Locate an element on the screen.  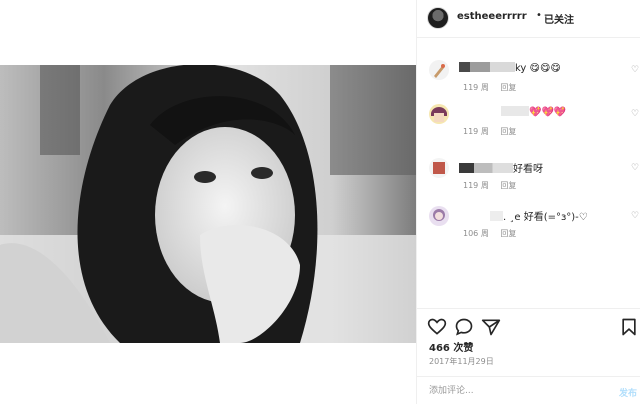
post-date: 2017年11月29日 is located at coordinates (461, 361).